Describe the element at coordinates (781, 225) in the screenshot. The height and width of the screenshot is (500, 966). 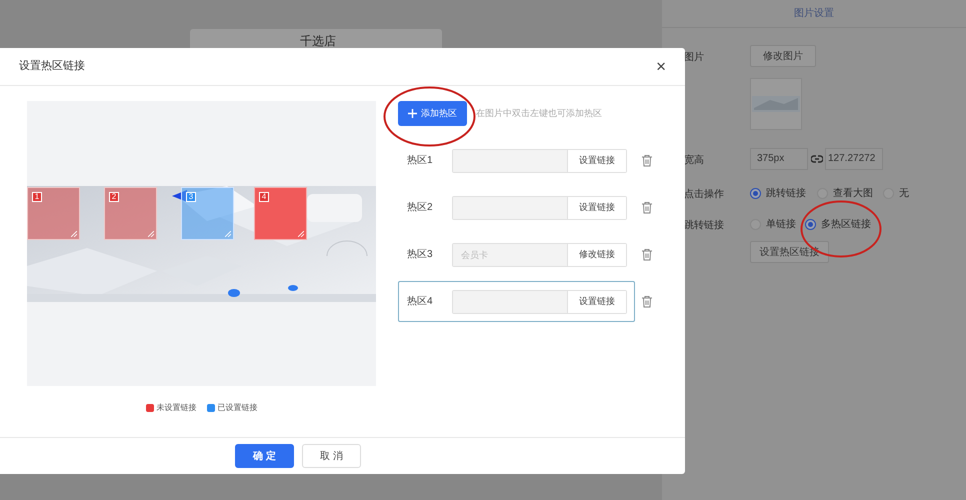
I see `radio-label: 单链接` at that location.